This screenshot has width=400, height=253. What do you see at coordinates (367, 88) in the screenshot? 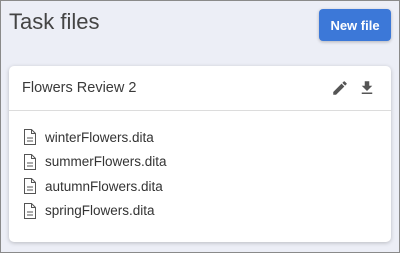
I see `download-icon` at bounding box center [367, 88].